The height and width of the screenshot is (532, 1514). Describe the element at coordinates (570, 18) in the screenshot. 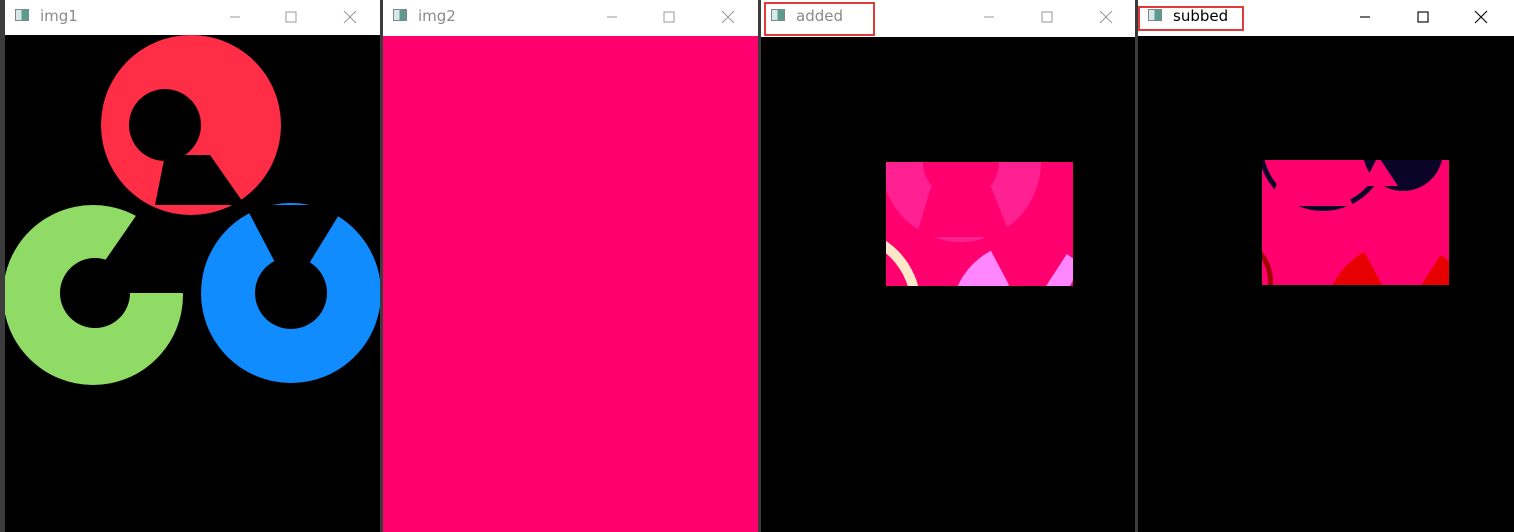

I see `titlebar: img2` at that location.